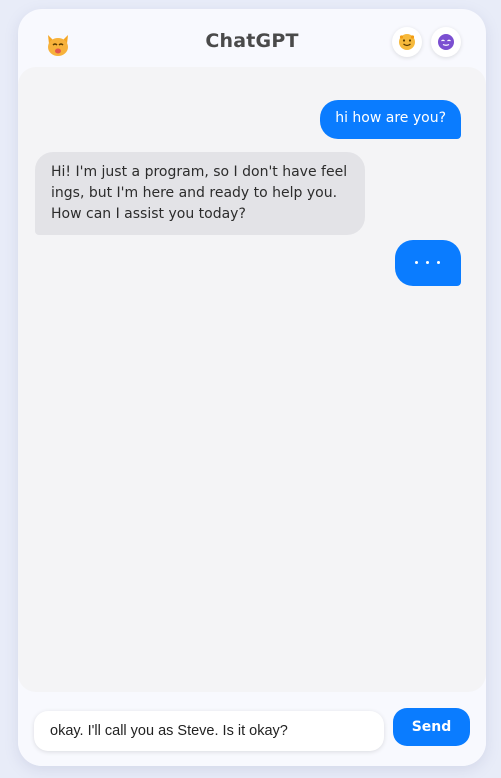 This screenshot has width=501, height=778. Describe the element at coordinates (431, 727) in the screenshot. I see `send-button: Send` at that location.